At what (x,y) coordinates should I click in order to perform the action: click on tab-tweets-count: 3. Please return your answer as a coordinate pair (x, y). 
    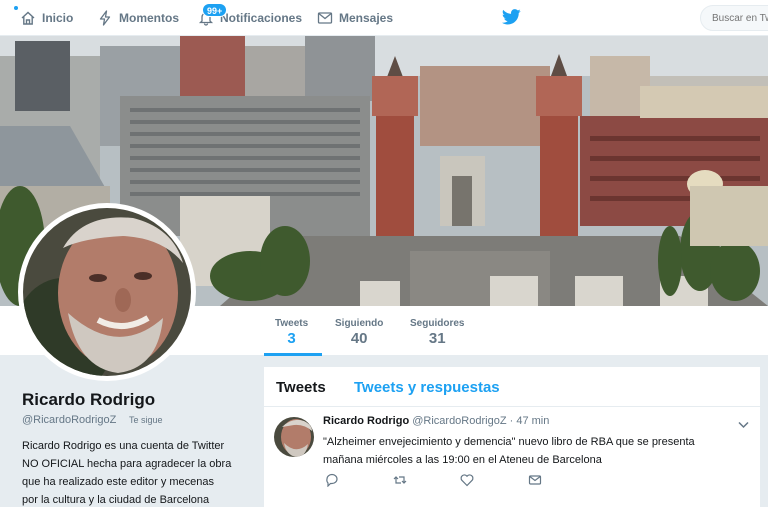
    Looking at the image, I should click on (291, 338).